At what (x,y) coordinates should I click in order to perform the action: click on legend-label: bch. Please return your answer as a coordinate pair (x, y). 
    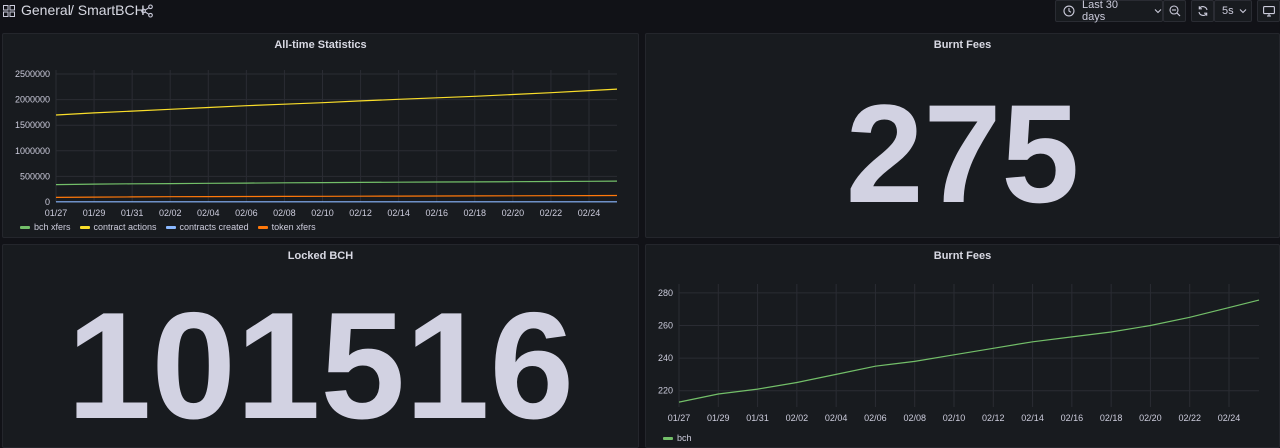
    Looking at the image, I should click on (684, 438).